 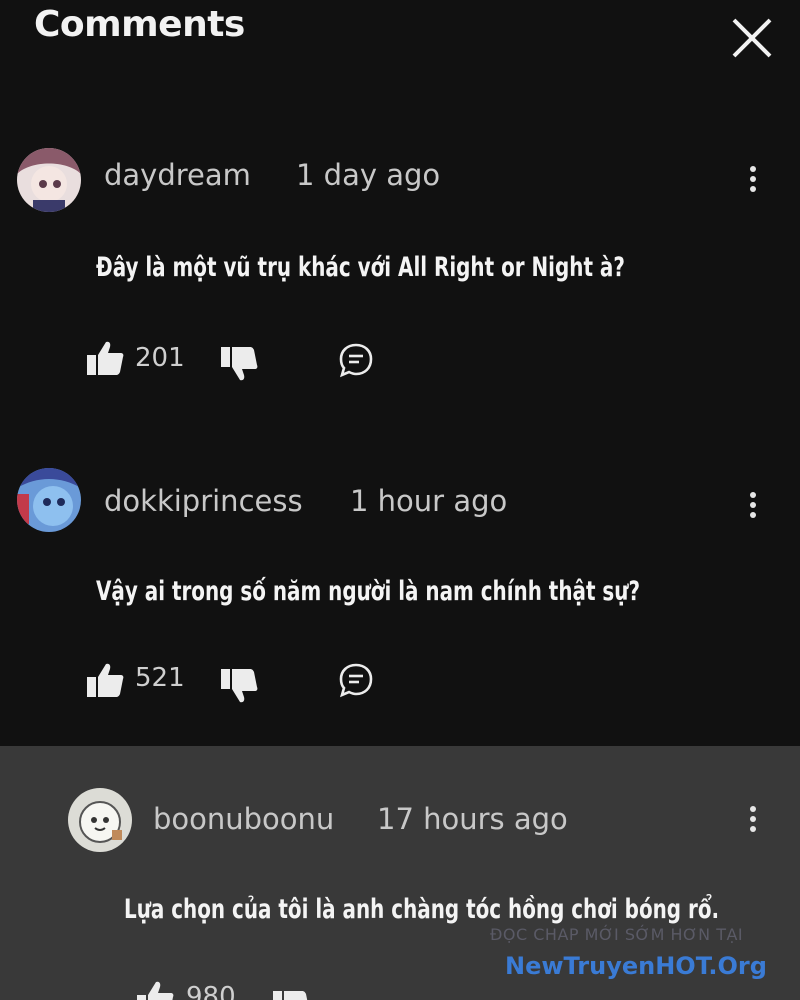 I want to click on watermark-line-1: ĐỌC CHAP MỚI SỚM HƠN TẠI, so click(x=617, y=934).